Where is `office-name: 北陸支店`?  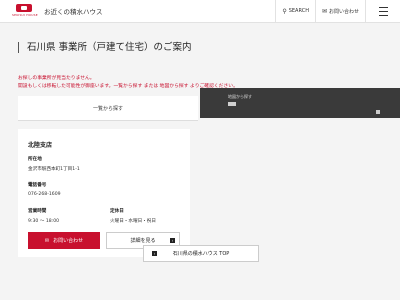
office-name: 北陸支店 is located at coordinates (40, 145).